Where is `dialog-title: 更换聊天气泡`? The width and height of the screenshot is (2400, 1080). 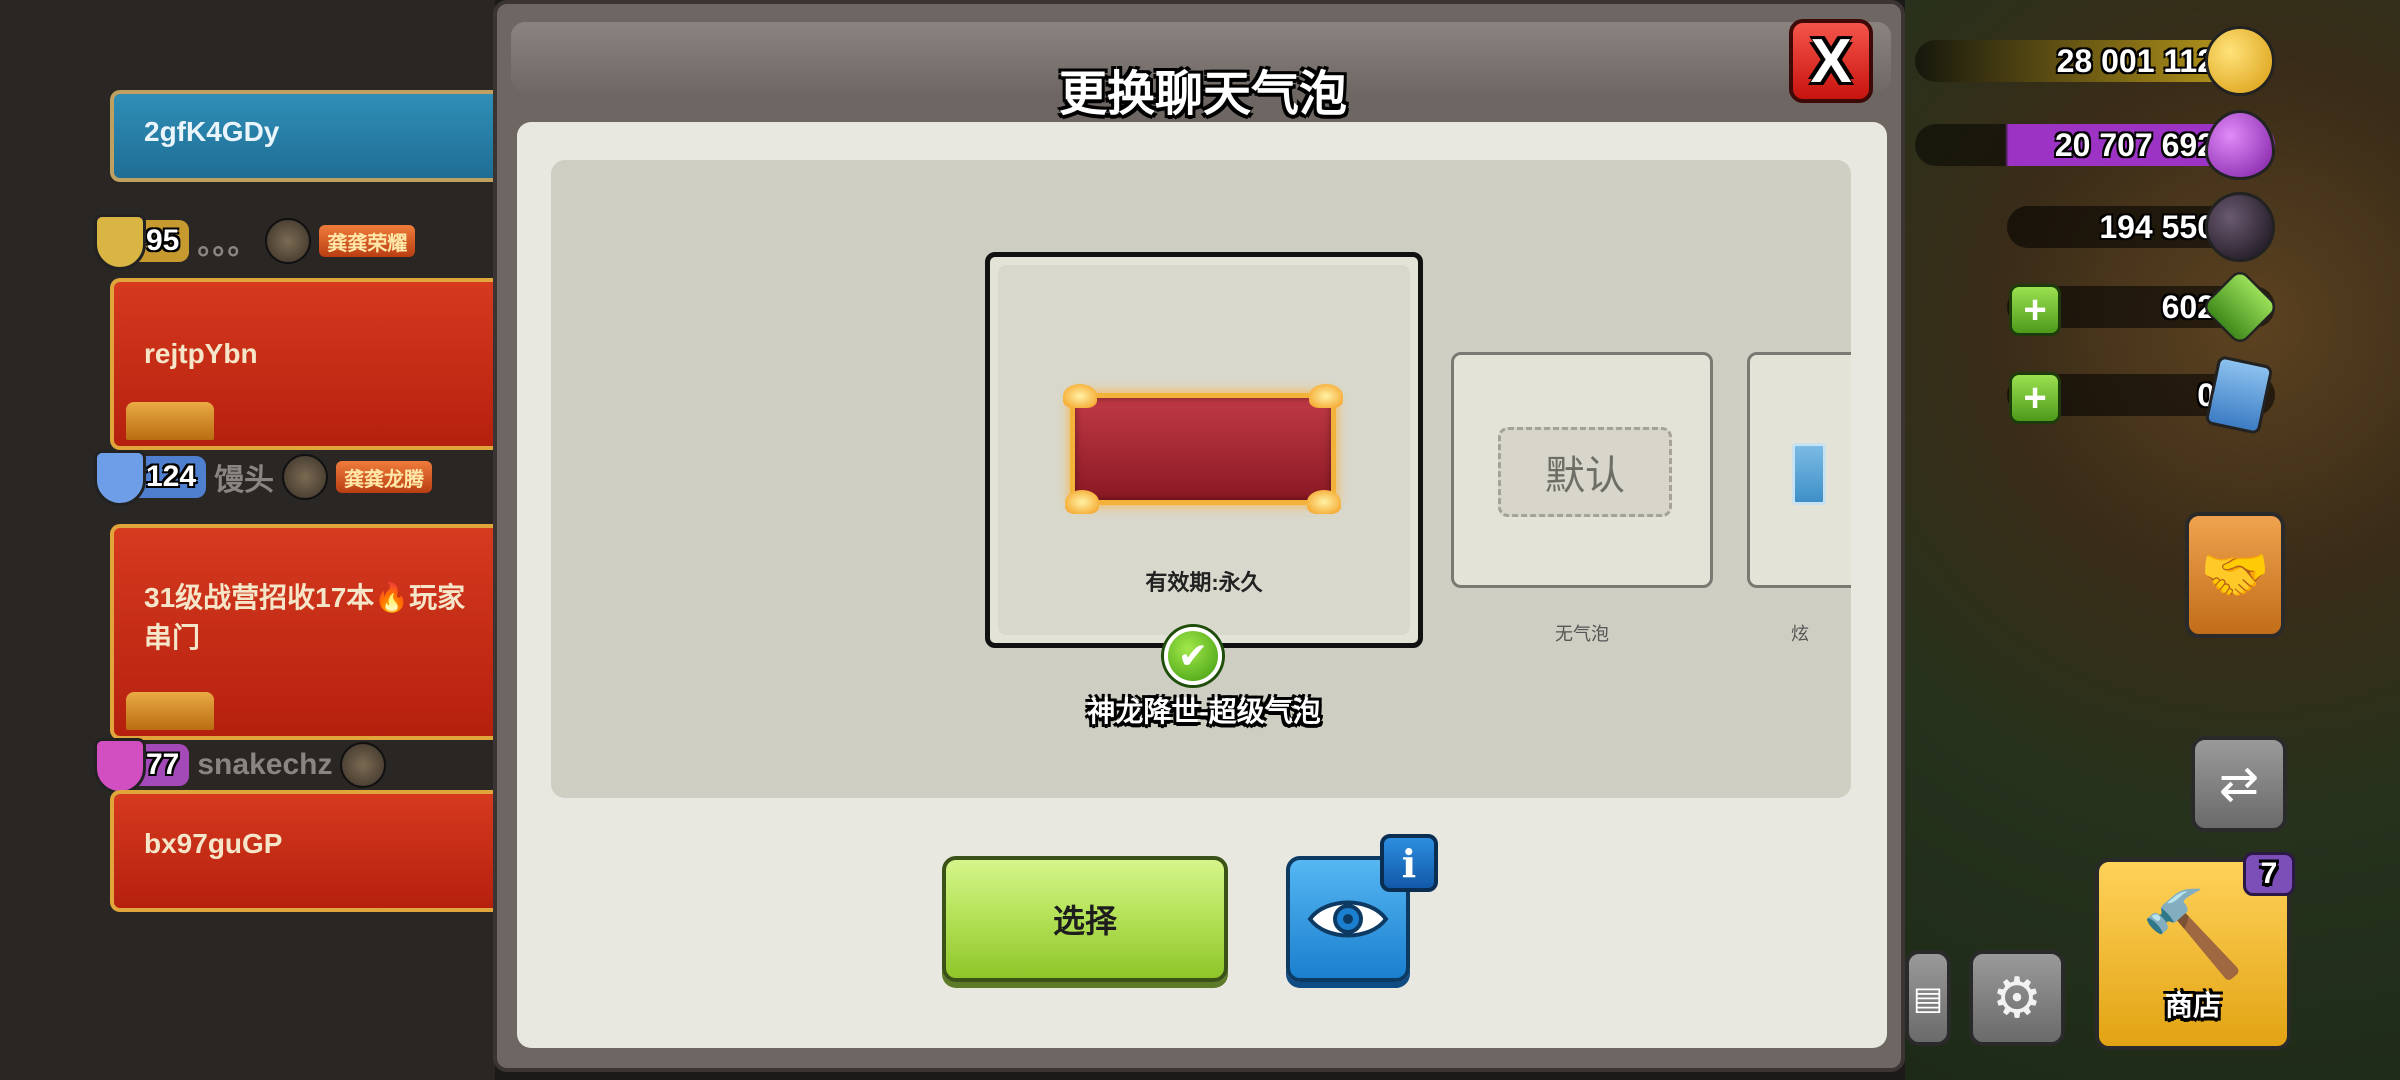 dialog-title: 更换聊天气泡 is located at coordinates (1202, 94).